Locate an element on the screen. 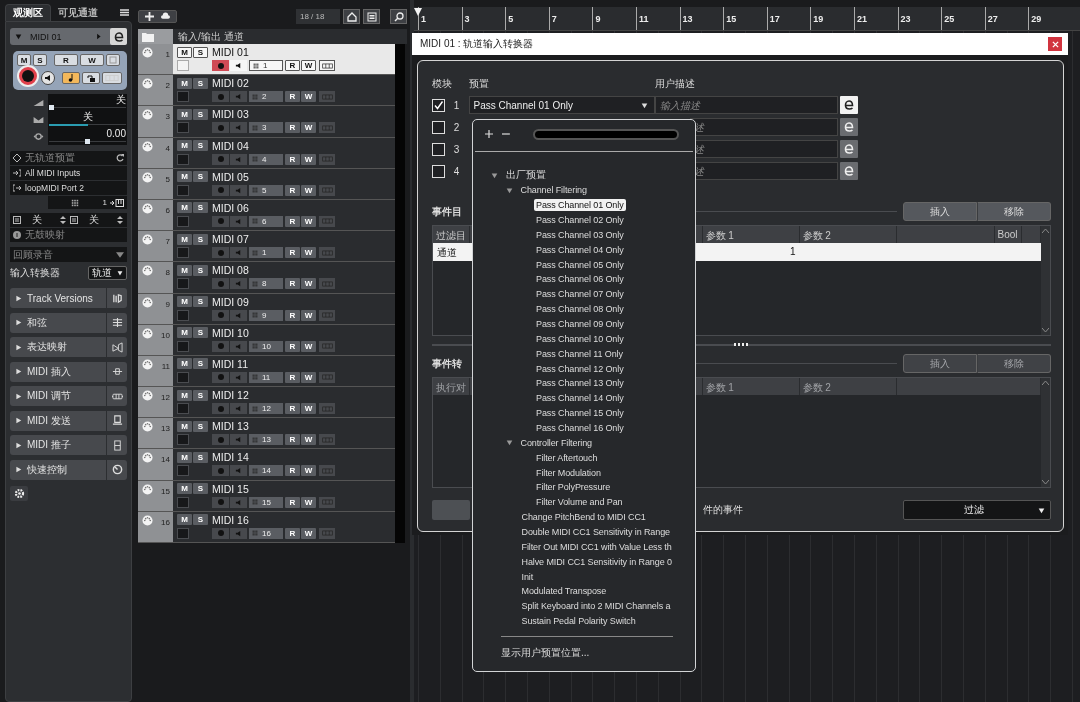 The image size is (1080, 702). channel-field: 15 is located at coordinates (266, 502).